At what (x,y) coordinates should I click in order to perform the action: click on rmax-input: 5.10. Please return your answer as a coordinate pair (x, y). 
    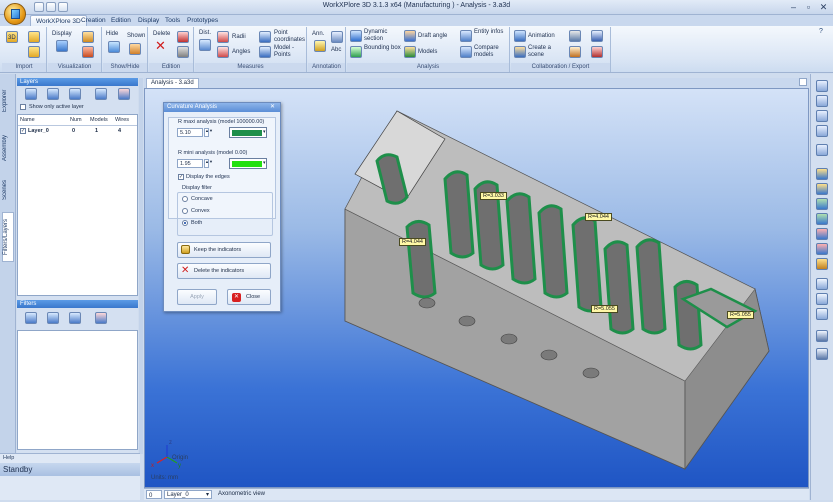
    Looking at the image, I should click on (190, 132).